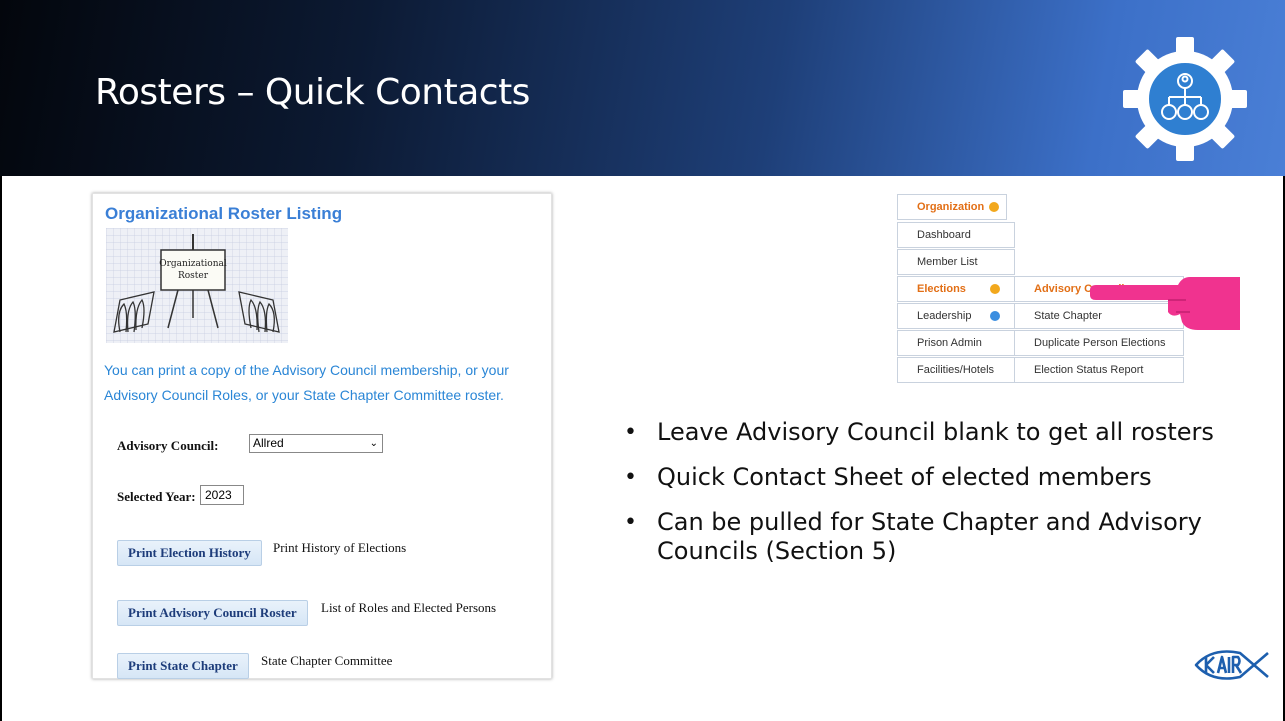 The height and width of the screenshot is (721, 1285). Describe the element at coordinates (904, 477) in the screenshot. I see `bullet-text: Quick Contact Sheet of elected members` at that location.